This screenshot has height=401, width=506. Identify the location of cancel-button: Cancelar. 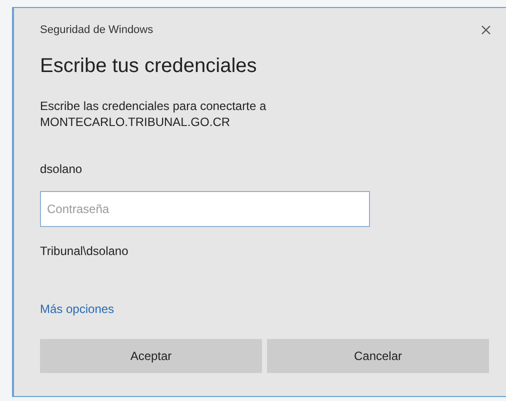
(378, 356).